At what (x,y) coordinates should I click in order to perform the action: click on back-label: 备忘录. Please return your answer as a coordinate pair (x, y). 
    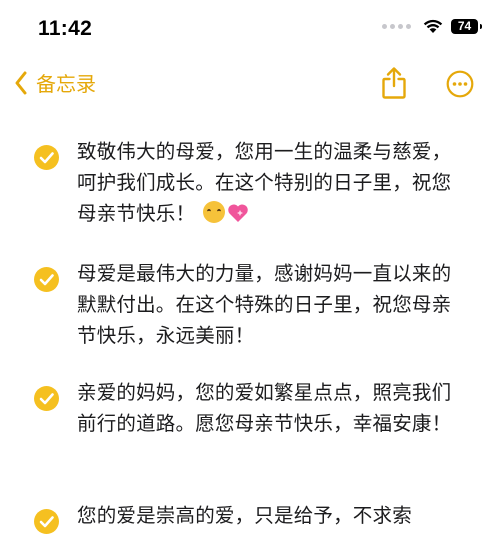
    Looking at the image, I should click on (66, 84).